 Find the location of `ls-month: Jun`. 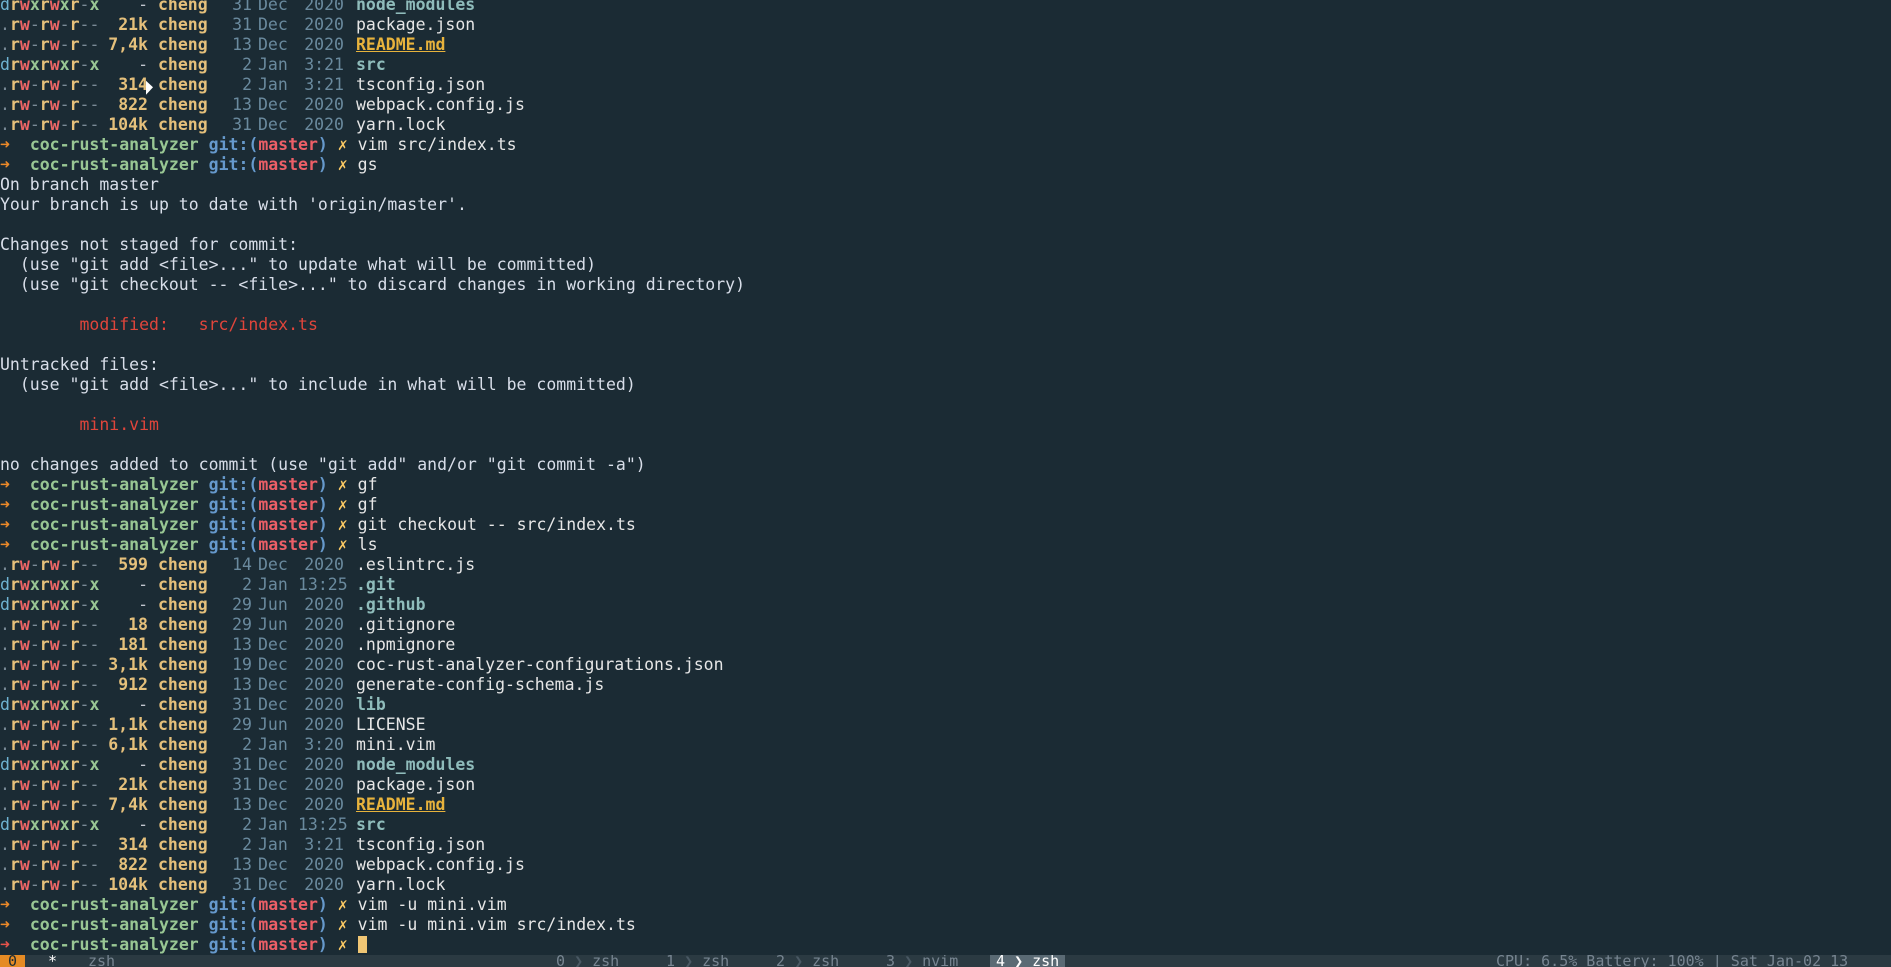

ls-month: Jun is located at coordinates (273, 624).